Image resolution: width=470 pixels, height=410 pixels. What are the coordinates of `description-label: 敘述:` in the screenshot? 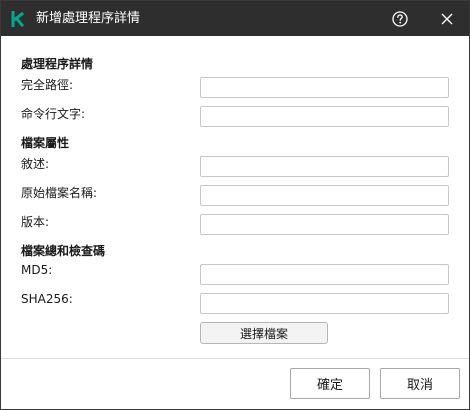 It's located at (35, 164).